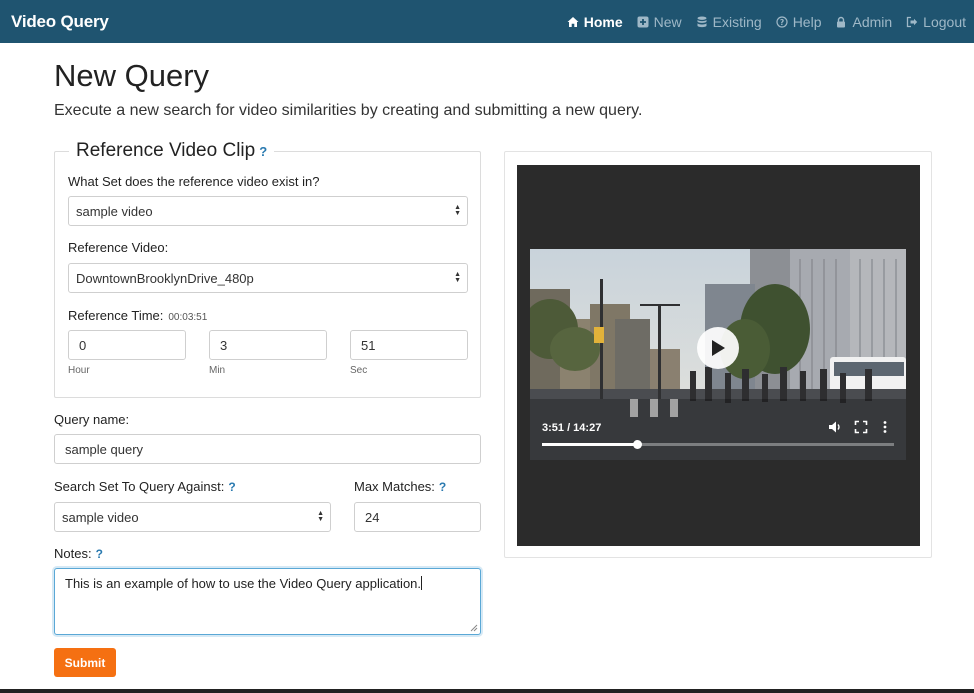  What do you see at coordinates (573, 21) in the screenshot?
I see `home-icon` at bounding box center [573, 21].